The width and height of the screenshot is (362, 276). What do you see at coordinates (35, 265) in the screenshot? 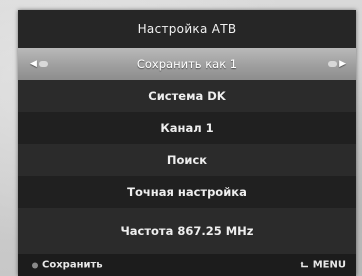
I see `button-dot-icon` at bounding box center [35, 265].